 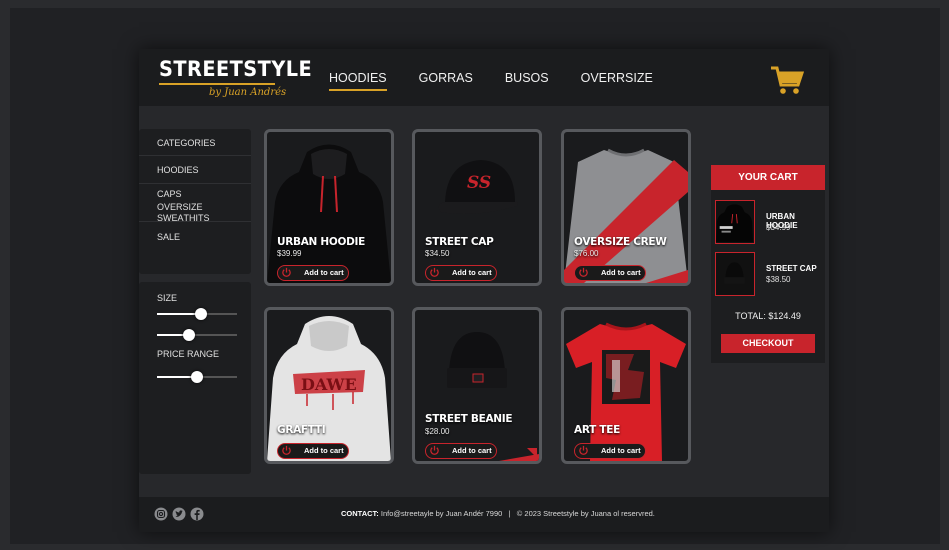 I want to click on product-name: STREET CAP, so click(x=459, y=242).